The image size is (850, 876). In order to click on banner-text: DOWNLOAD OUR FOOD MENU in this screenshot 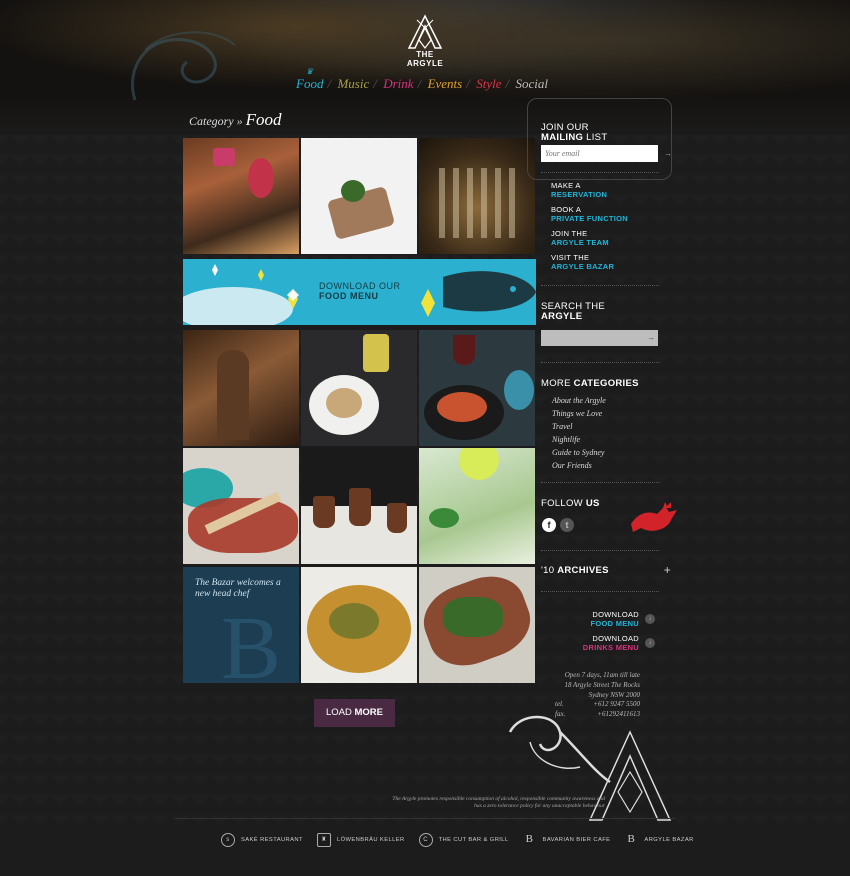, I will do `click(360, 291)`.